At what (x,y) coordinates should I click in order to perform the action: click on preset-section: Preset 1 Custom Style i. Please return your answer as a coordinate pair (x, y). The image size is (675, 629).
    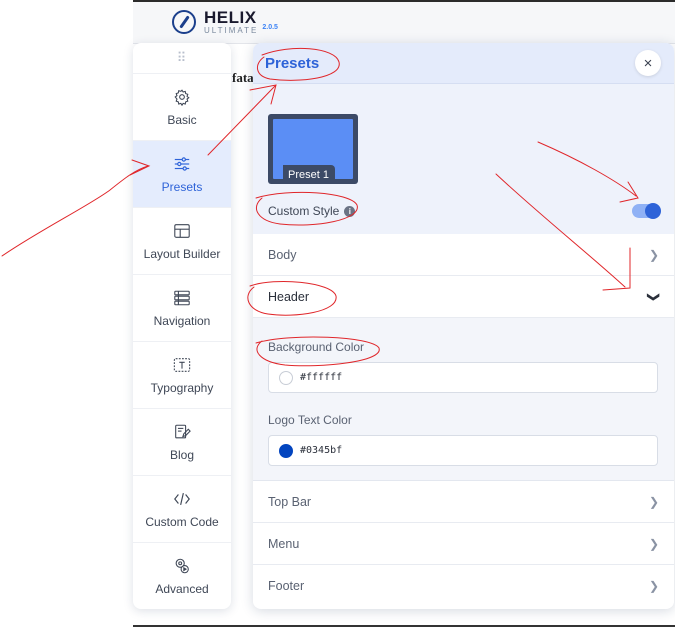
    Looking at the image, I should click on (463, 159).